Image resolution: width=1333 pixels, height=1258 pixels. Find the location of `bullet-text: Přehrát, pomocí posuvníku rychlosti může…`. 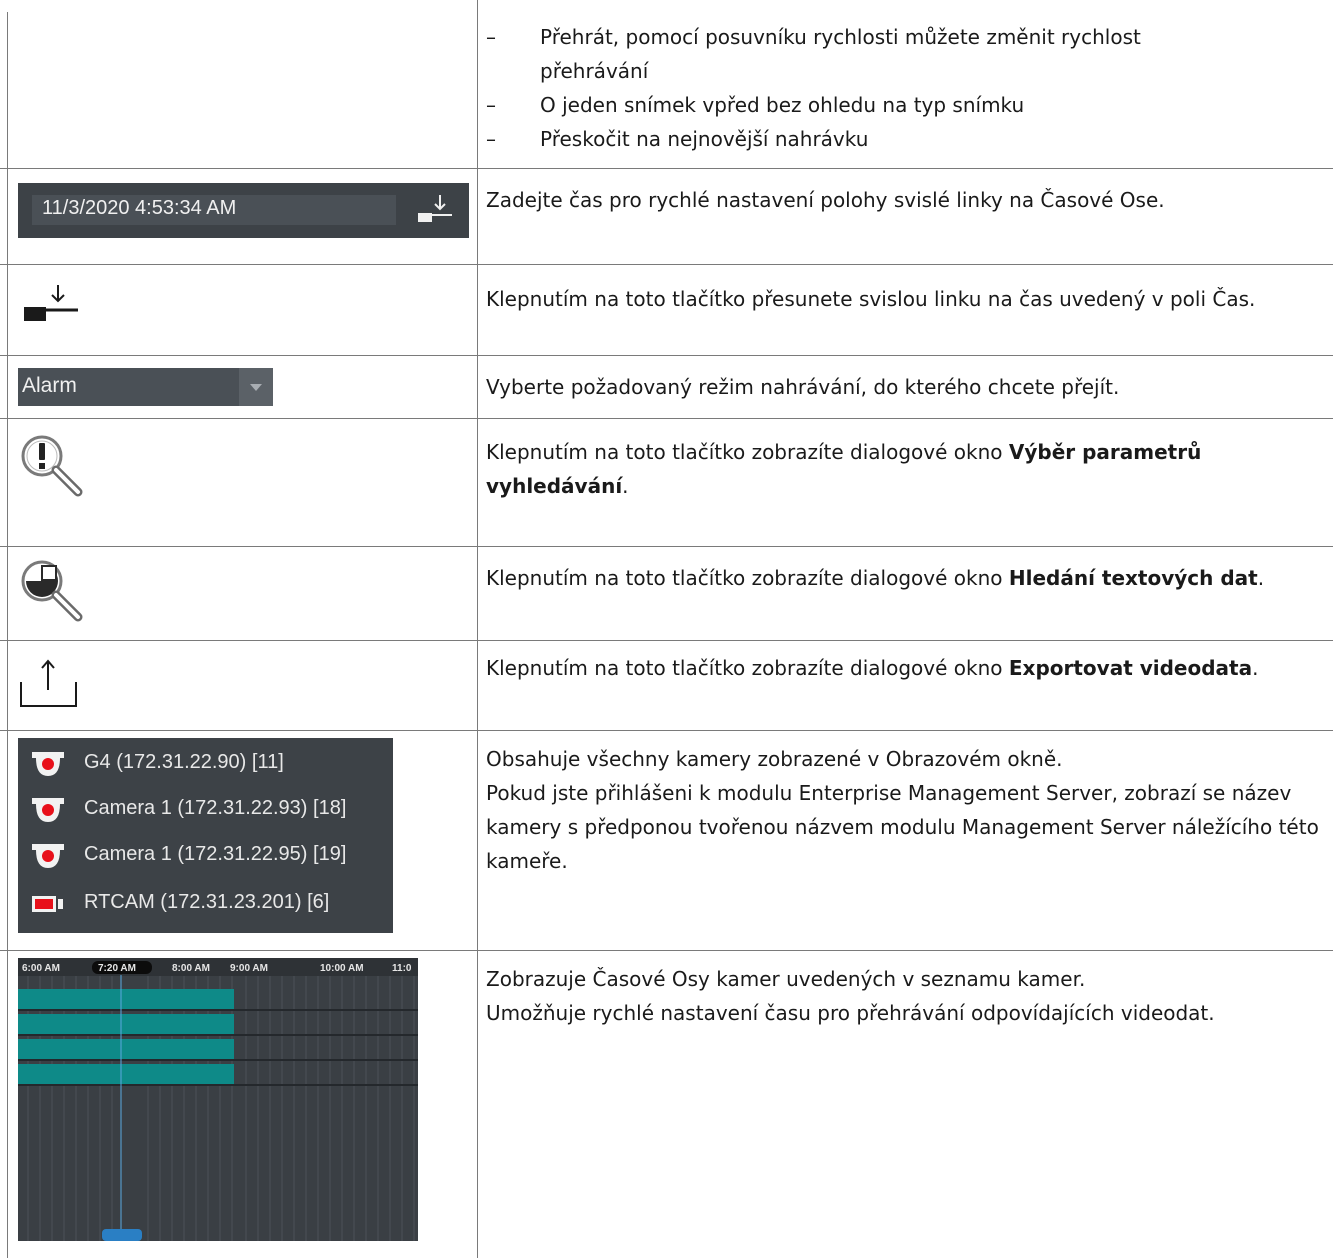

bullet-text: Přehrát, pomocí posuvníku rychlosti může… is located at coordinates (840, 54).